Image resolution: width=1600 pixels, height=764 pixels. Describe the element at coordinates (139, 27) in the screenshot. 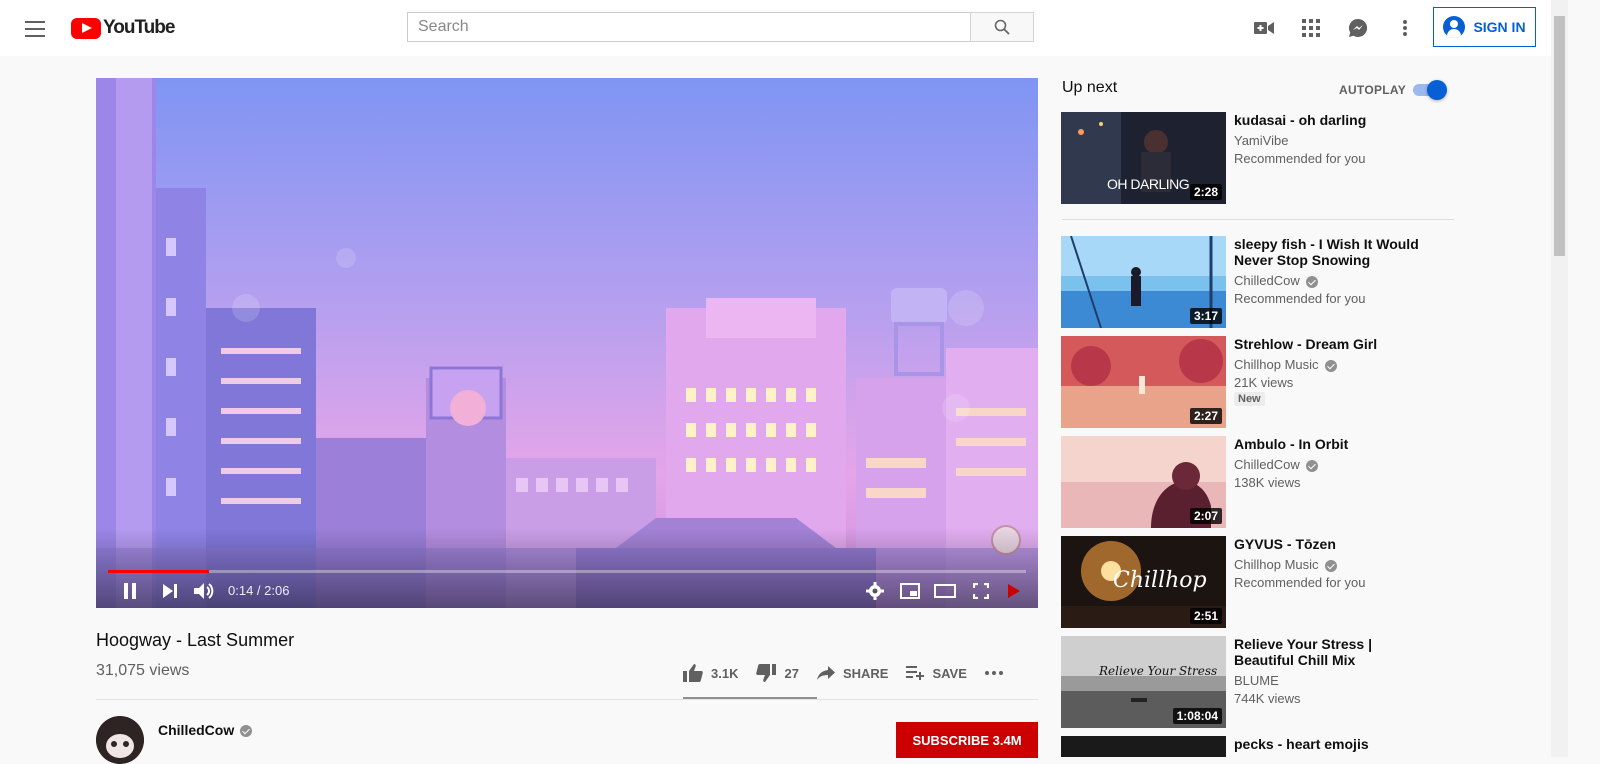

I see `logo-text: YouTube` at that location.